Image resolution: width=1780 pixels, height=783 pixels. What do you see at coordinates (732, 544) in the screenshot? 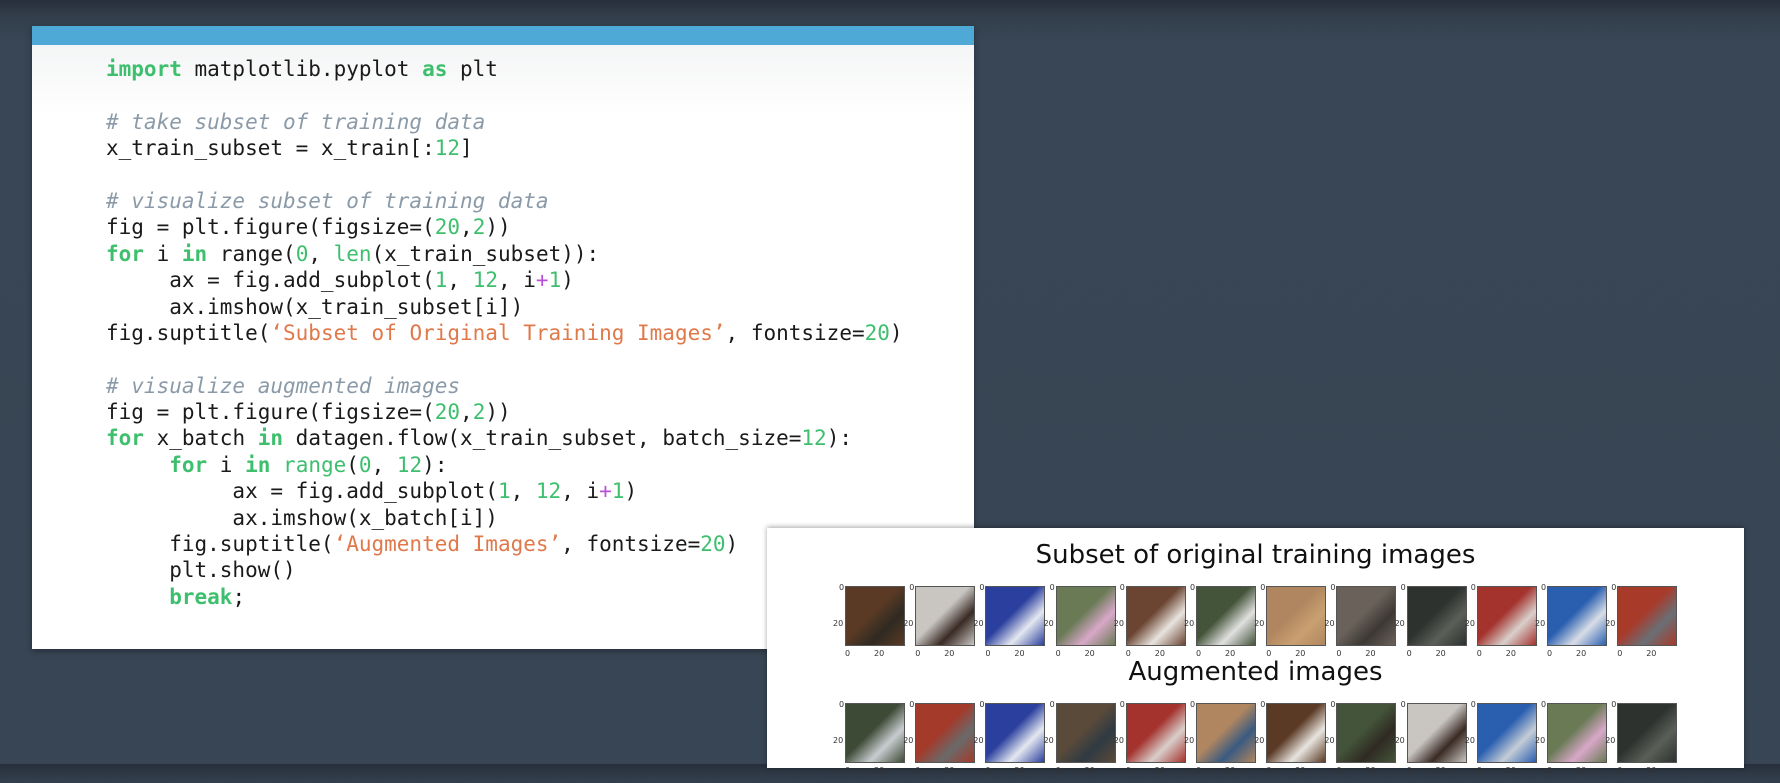
I see `code-token: )` at bounding box center [732, 544].